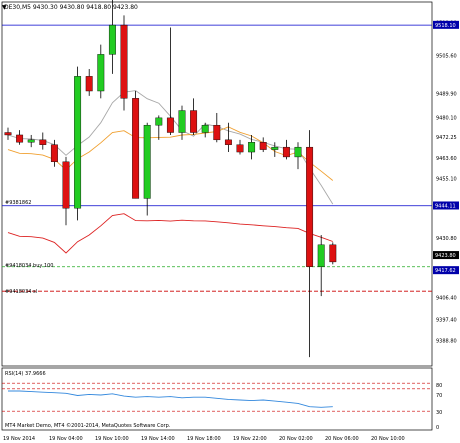 The width and height of the screenshot is (460, 443). What do you see at coordinates (446, 239) in the screenshot?
I see `price-axis-label: 9430.80` at bounding box center [446, 239].